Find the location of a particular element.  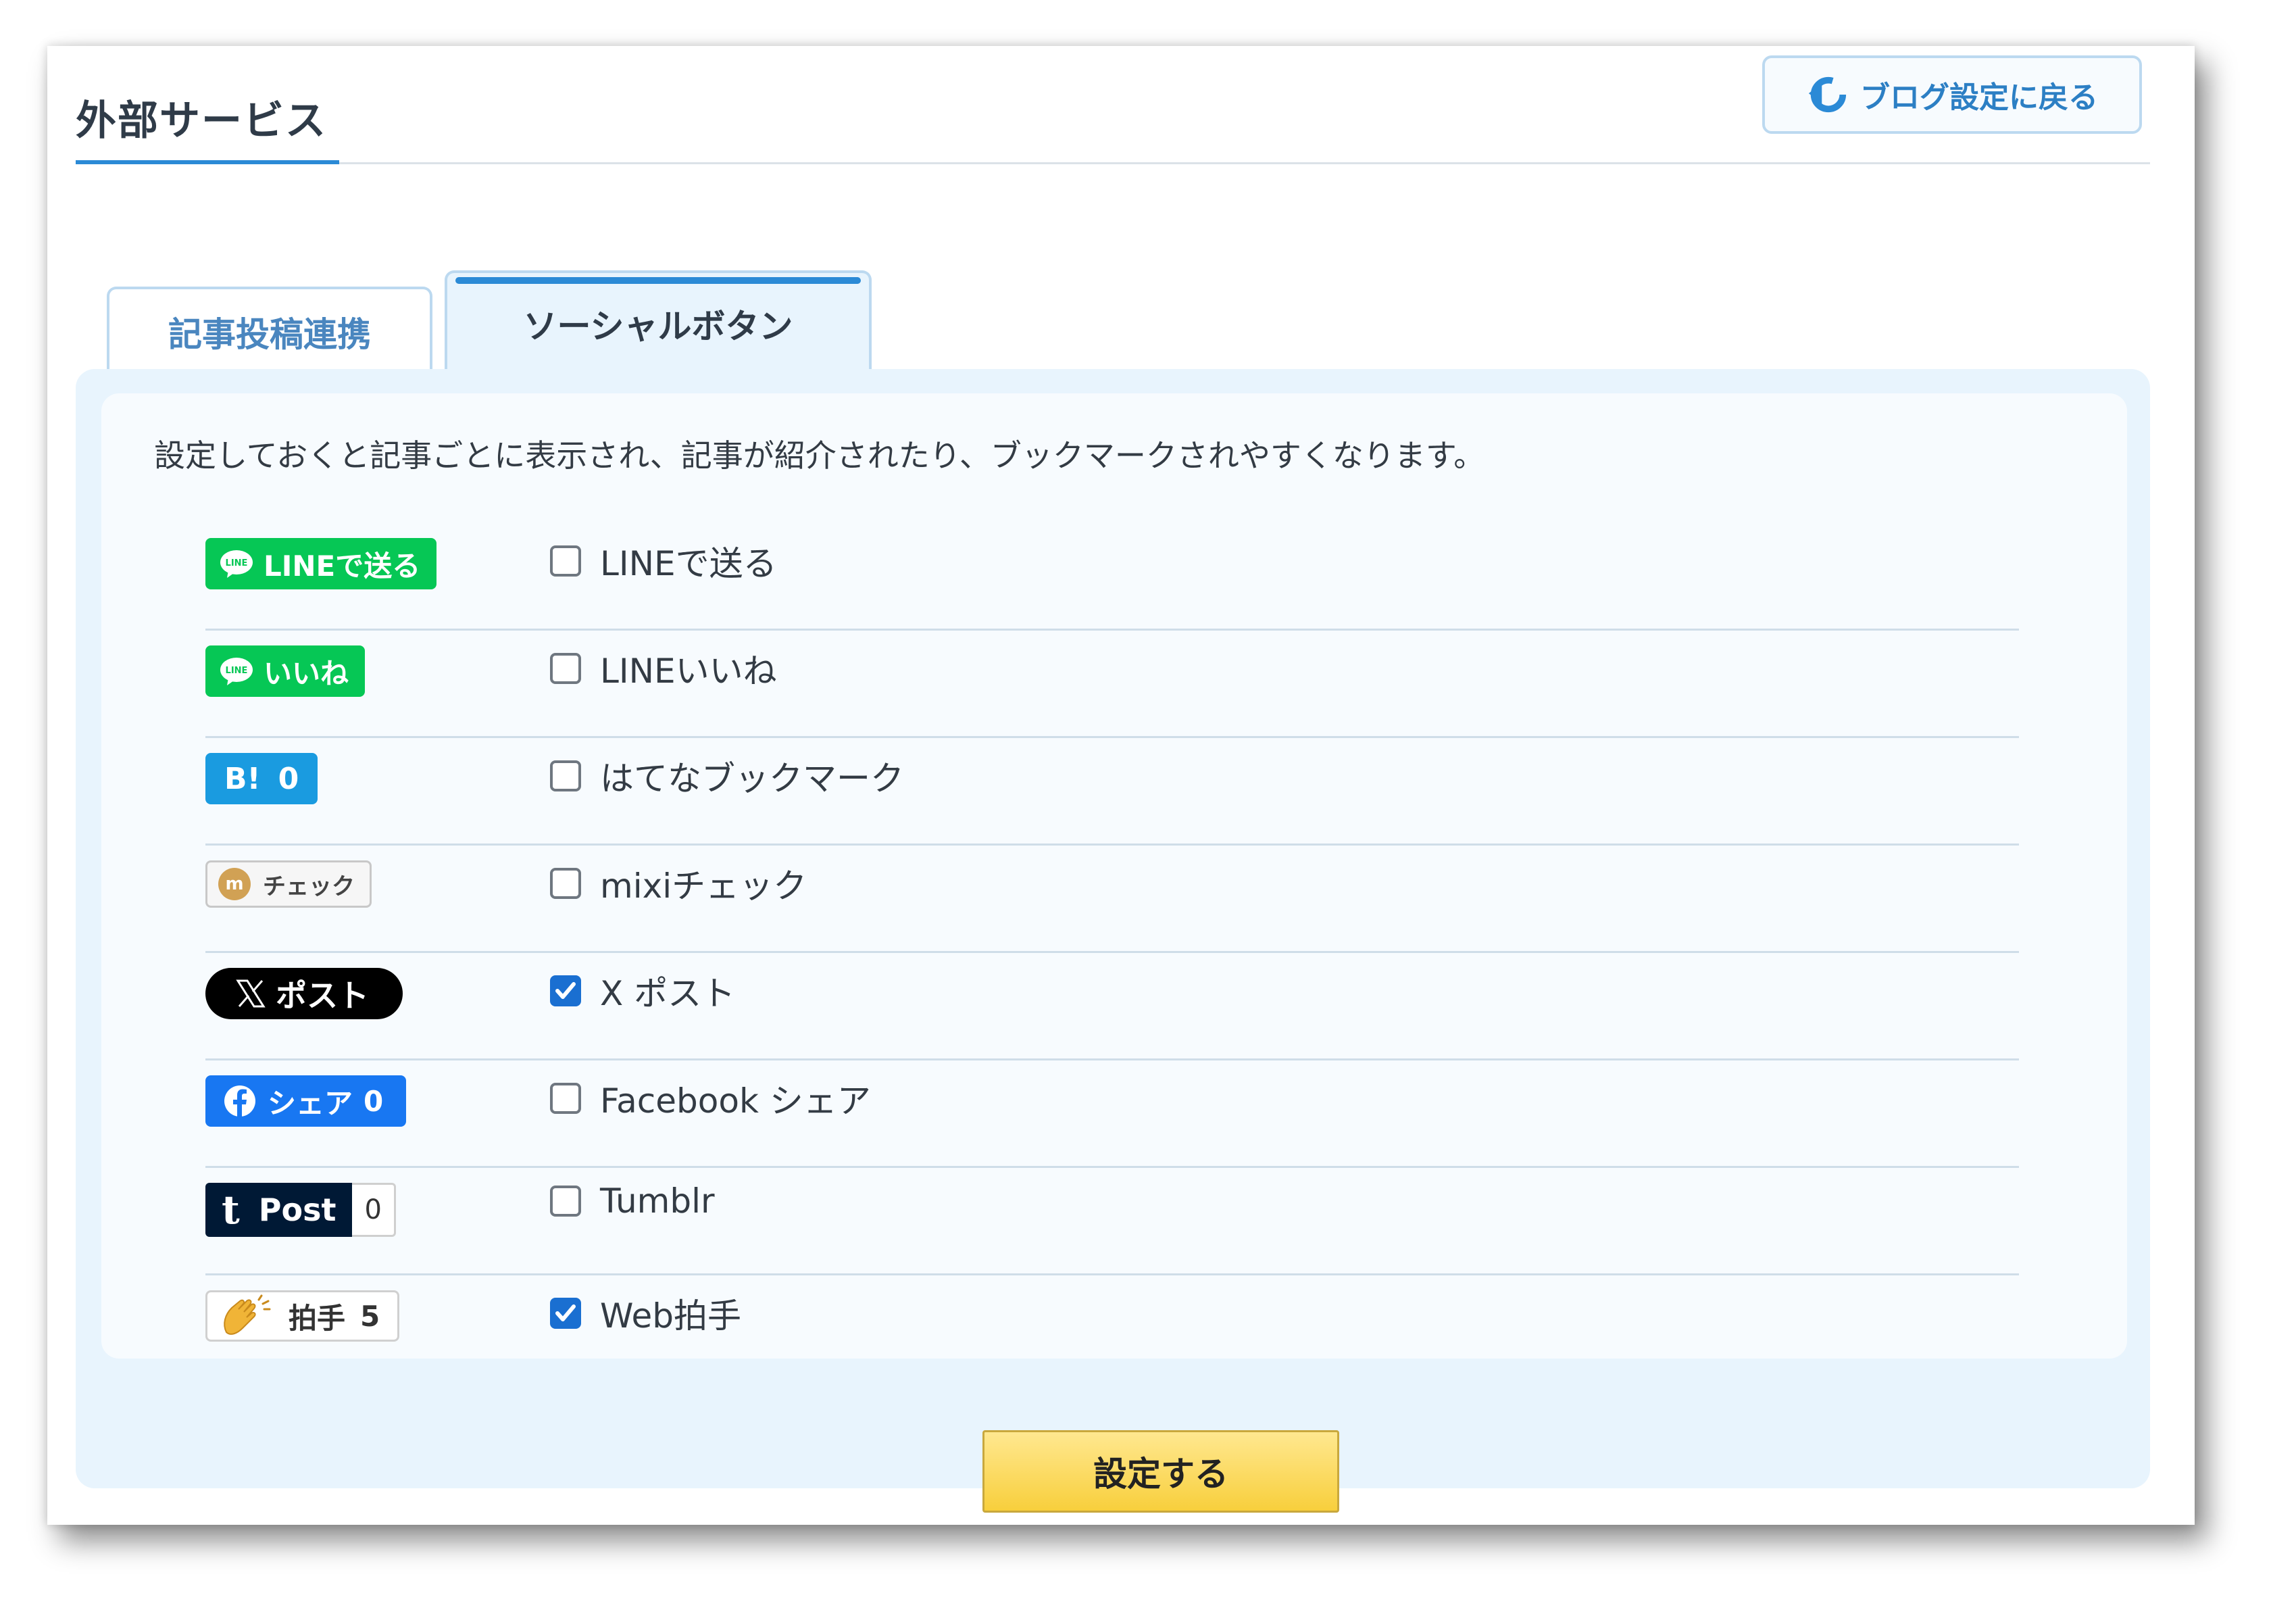

option-label: Tumblr is located at coordinates (658, 1201).